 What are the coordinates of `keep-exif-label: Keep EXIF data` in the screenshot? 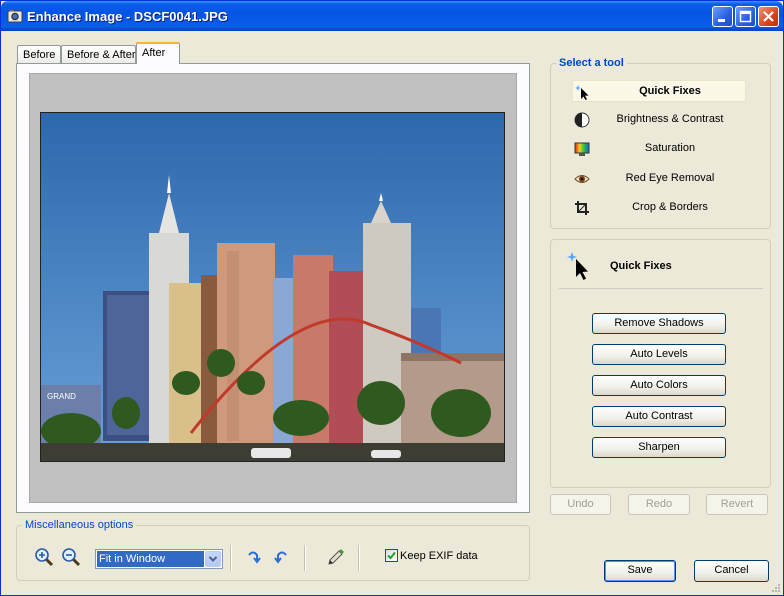 It's located at (439, 556).